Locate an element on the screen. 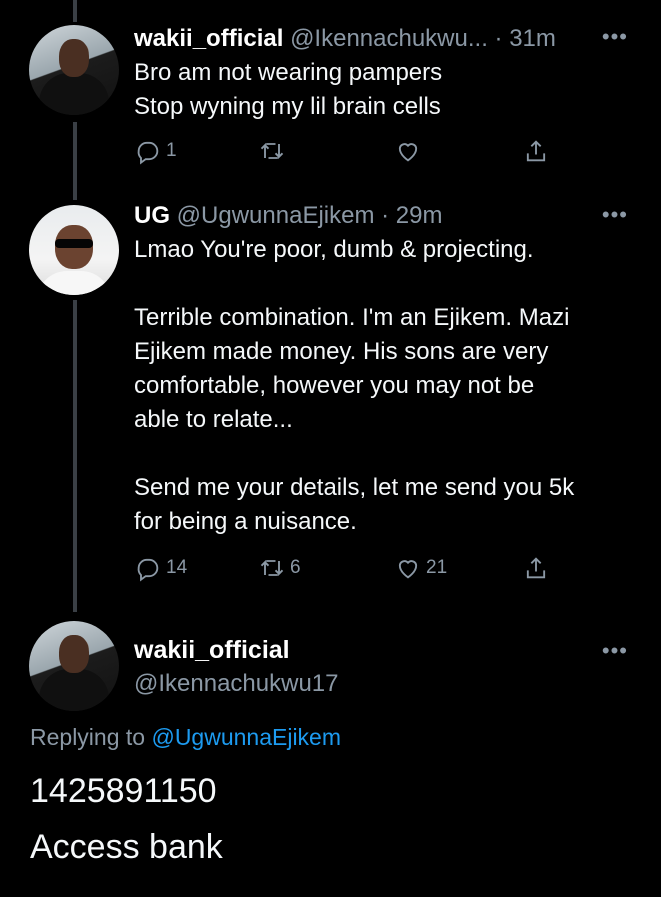  replying-to-link: @UgwunnaEjikem is located at coordinates (246, 737).